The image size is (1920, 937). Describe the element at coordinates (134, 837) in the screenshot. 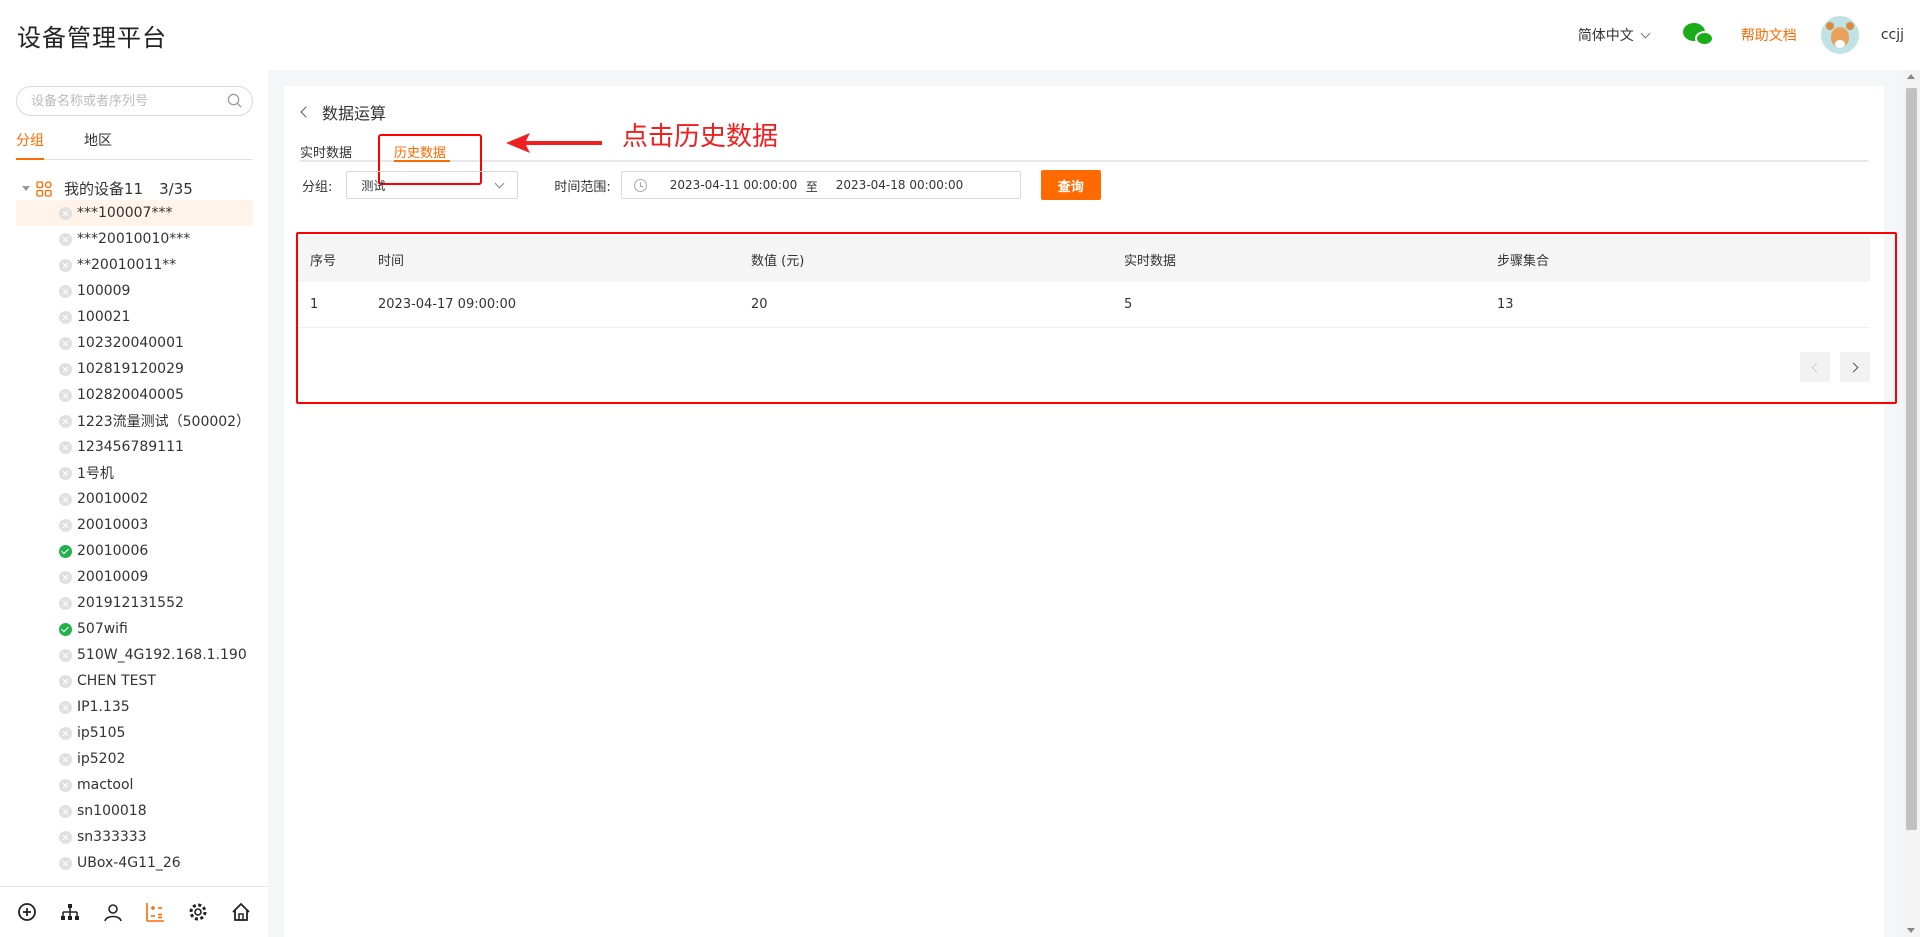

I see `device-item: sn333333` at that location.